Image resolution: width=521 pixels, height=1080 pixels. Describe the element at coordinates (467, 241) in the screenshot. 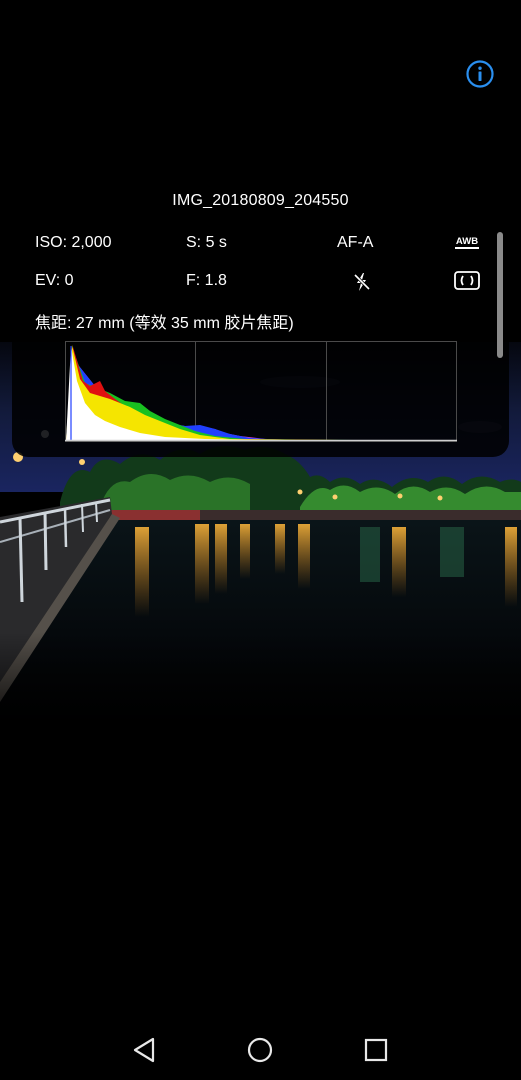

I see `awb-label: AWB` at that location.